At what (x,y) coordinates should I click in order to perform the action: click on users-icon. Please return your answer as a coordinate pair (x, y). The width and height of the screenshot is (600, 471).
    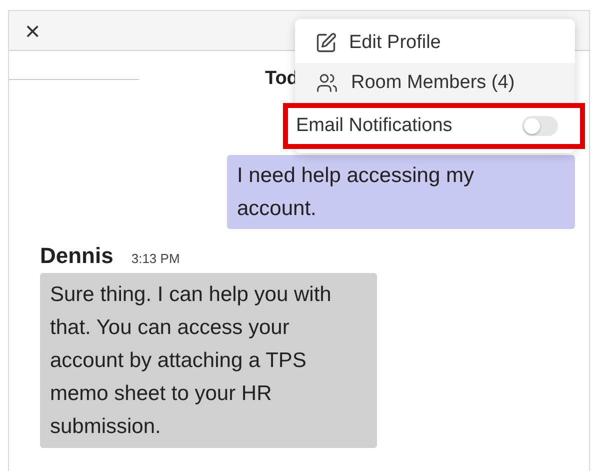
    Looking at the image, I should click on (327, 83).